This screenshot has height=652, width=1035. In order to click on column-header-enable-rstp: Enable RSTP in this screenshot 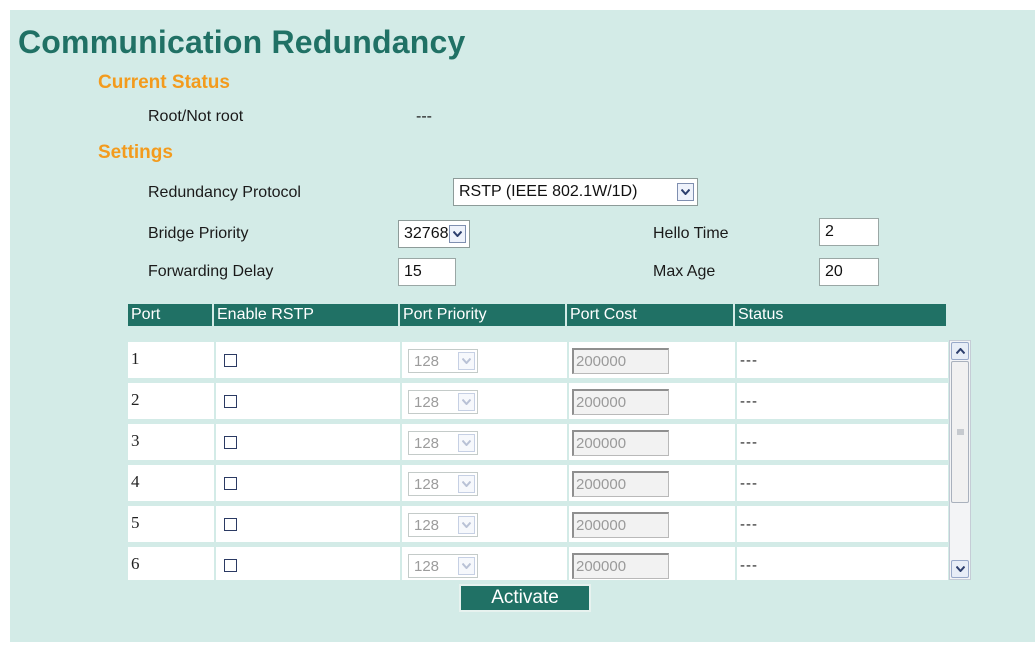, I will do `click(307, 315)`.